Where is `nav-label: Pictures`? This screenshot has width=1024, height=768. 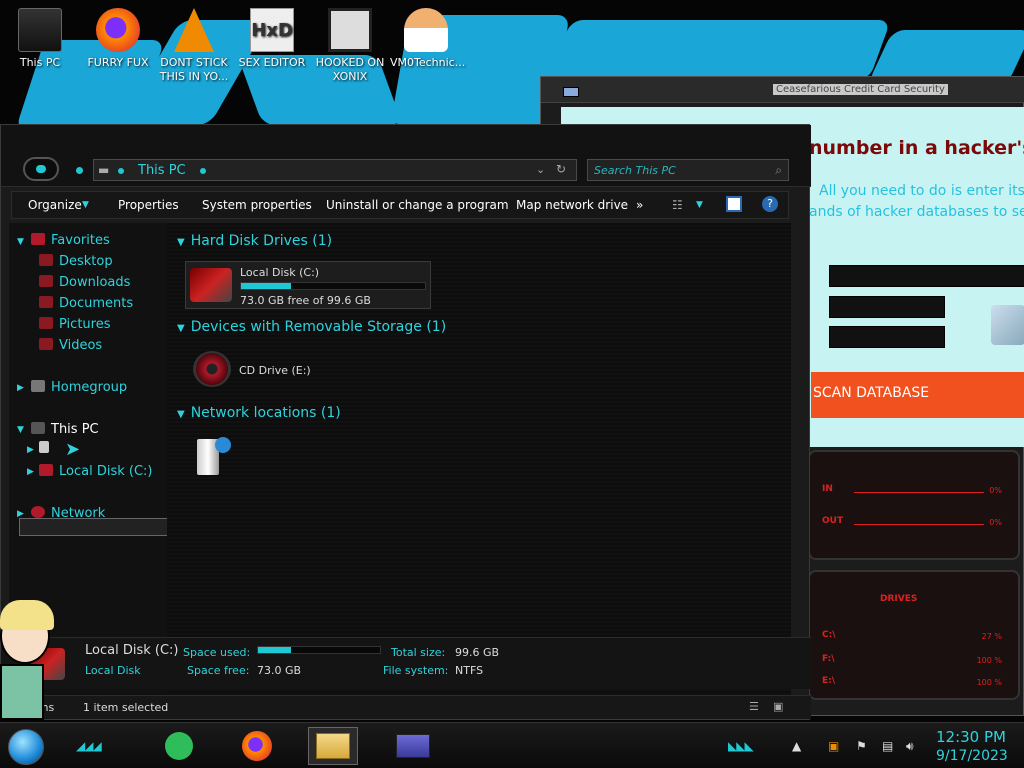
nav-label: Pictures is located at coordinates (85, 324).